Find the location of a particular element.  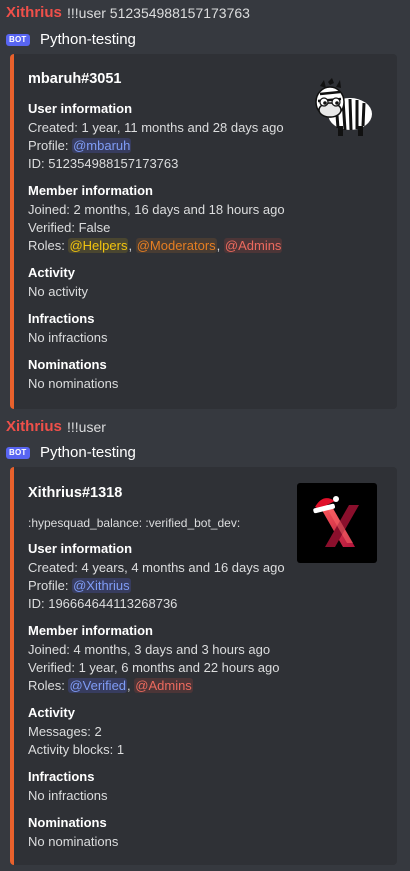

field-id: ID: 196664644113268736 is located at coordinates (103, 603).